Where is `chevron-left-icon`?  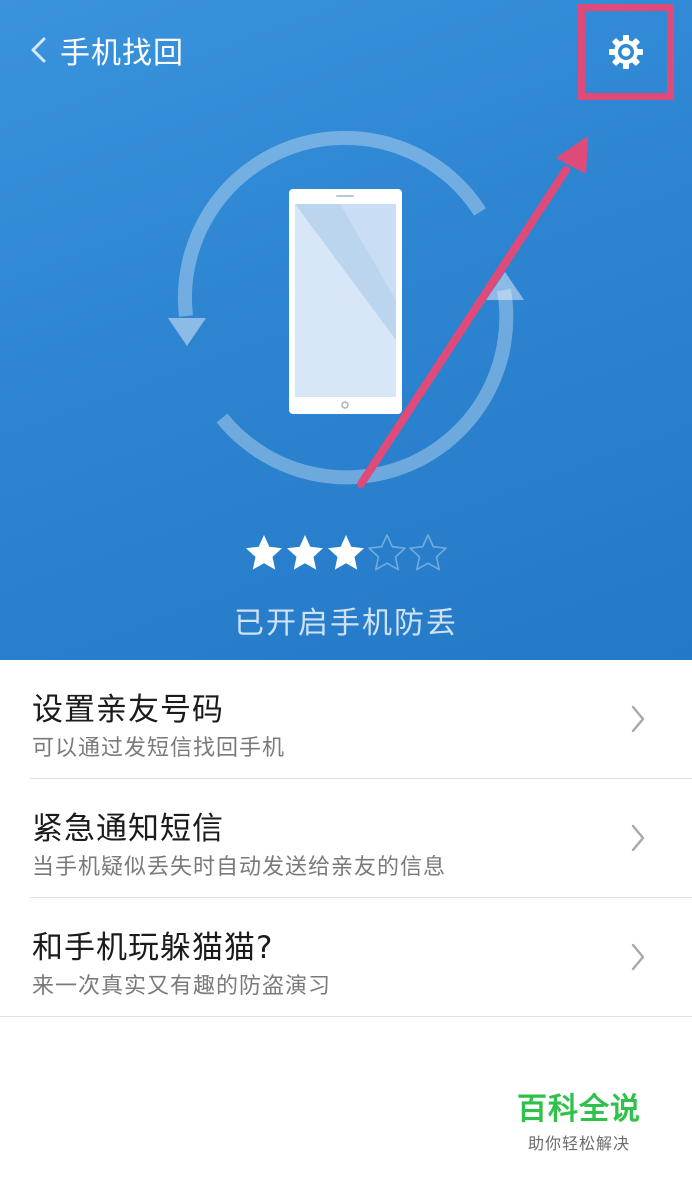 chevron-left-icon is located at coordinates (38, 50).